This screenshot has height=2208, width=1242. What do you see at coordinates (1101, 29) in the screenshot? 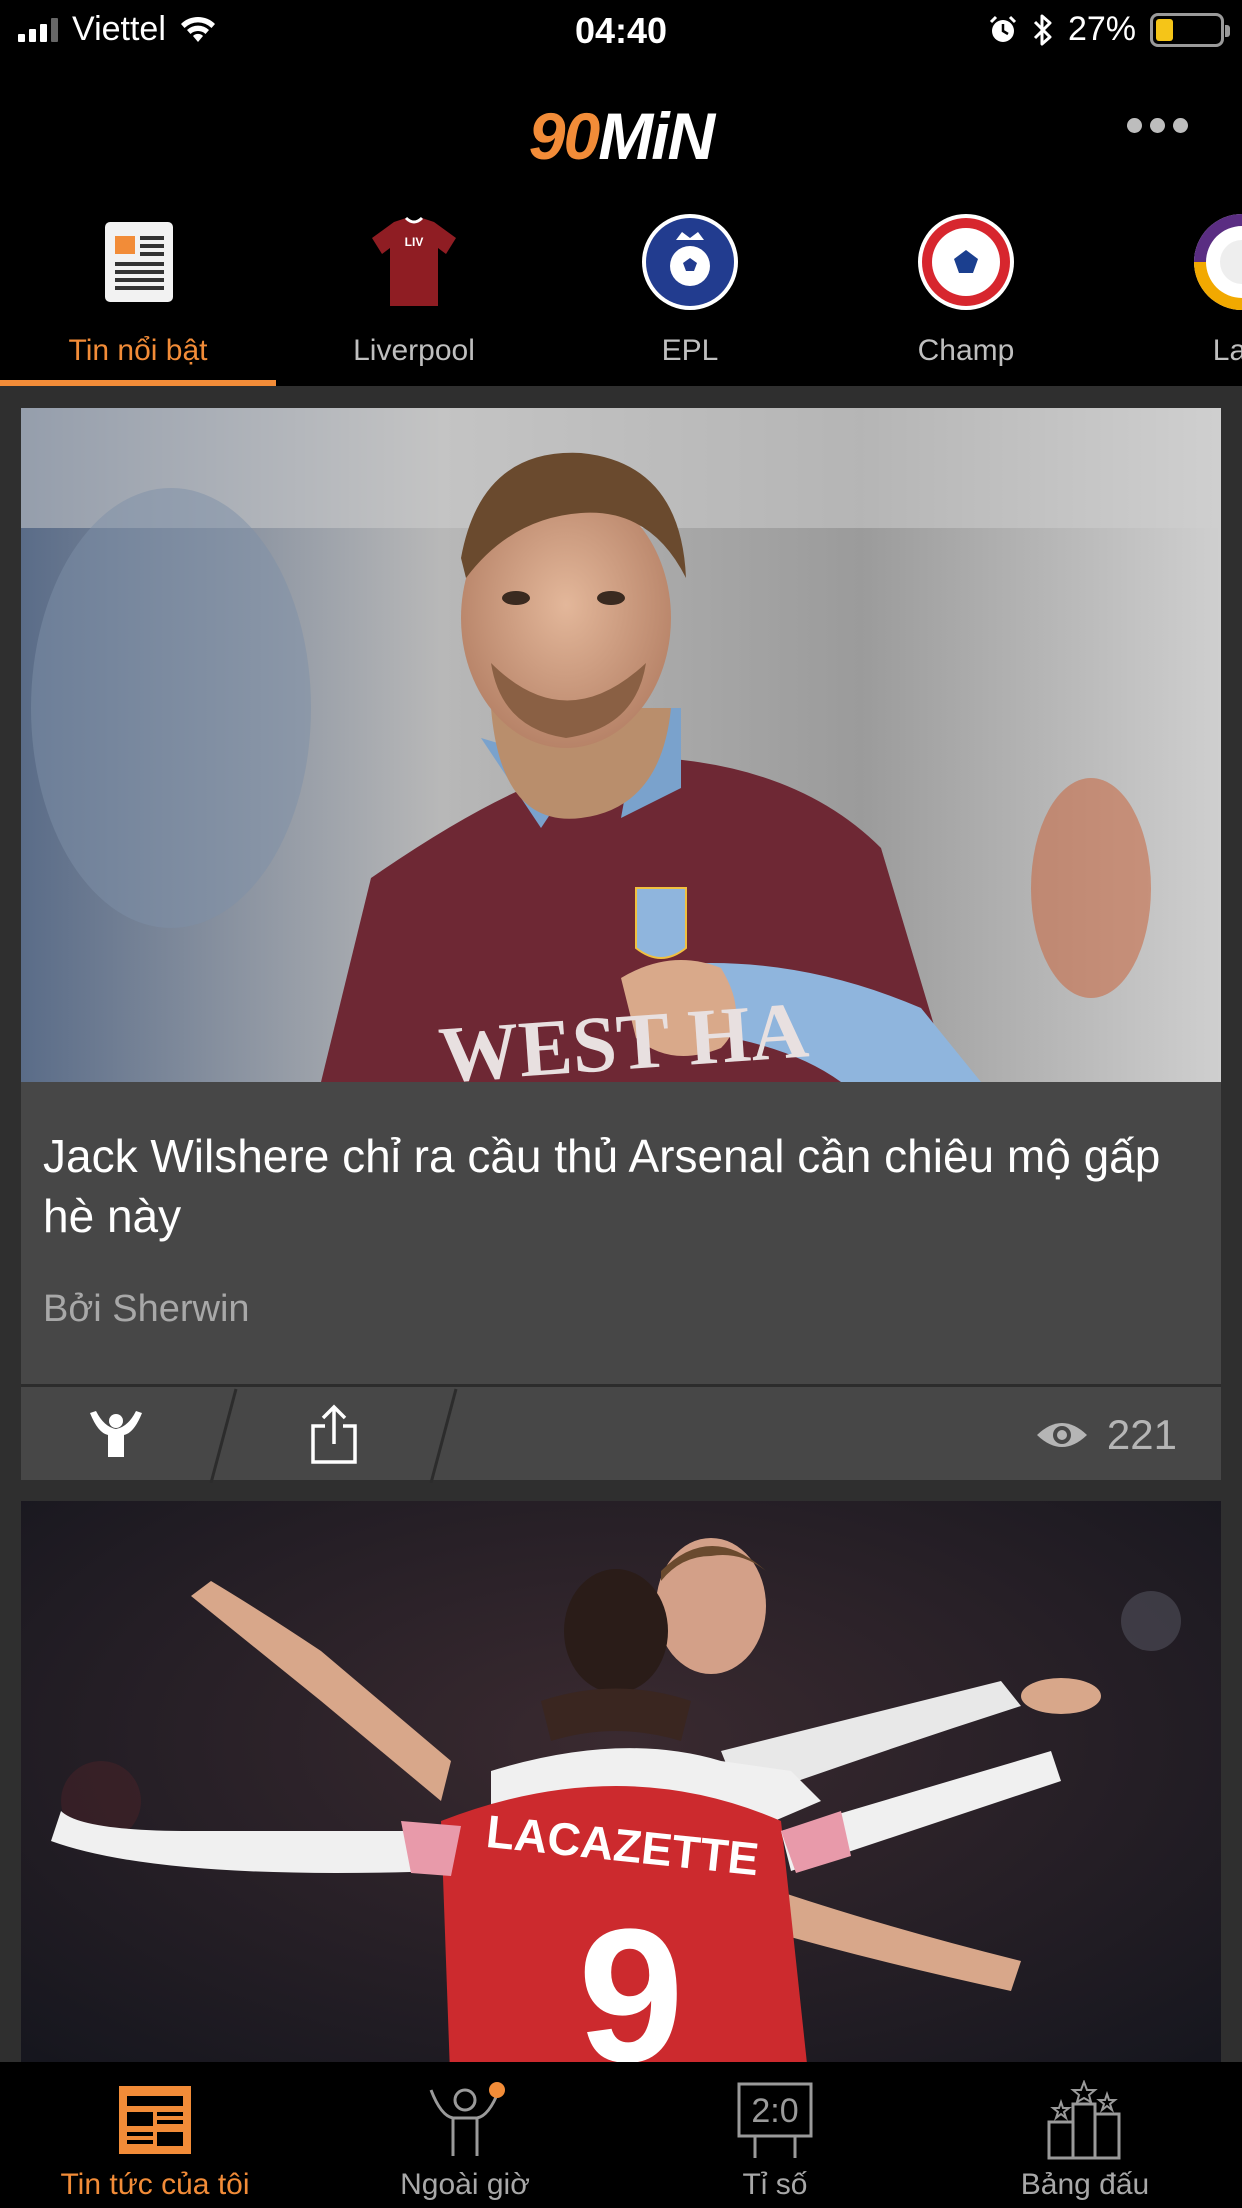
I see `battery-percent: 27%` at bounding box center [1101, 29].